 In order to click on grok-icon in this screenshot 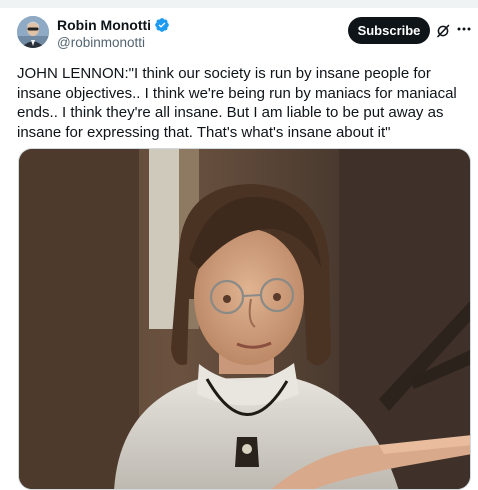, I will do `click(443, 31)`.